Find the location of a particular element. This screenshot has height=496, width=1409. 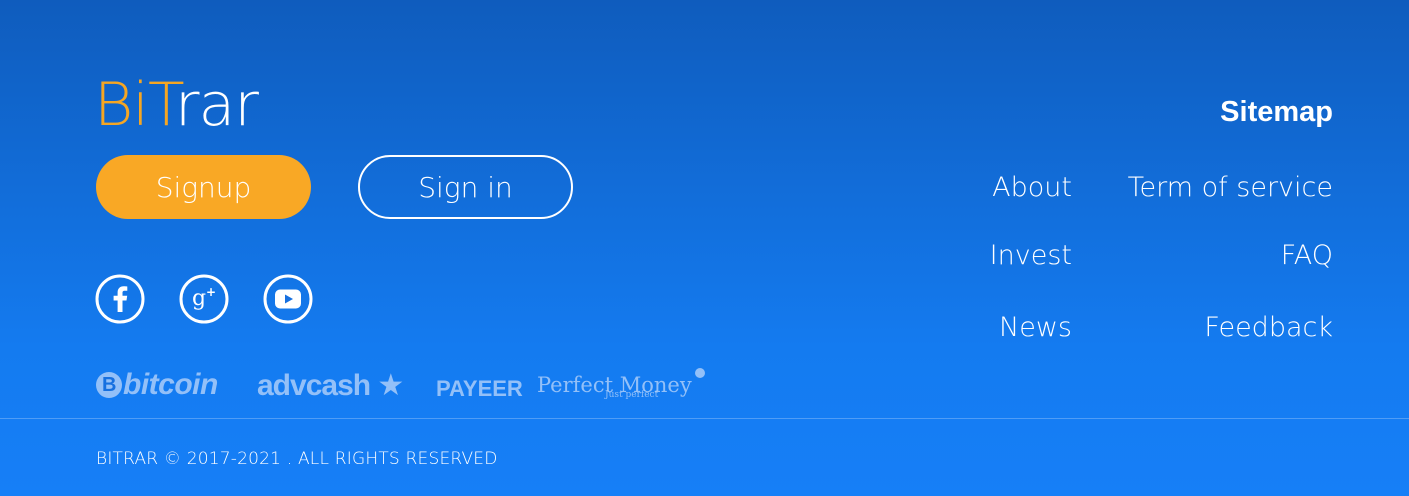

perfect-money-dot-icon is located at coordinates (699, 373).